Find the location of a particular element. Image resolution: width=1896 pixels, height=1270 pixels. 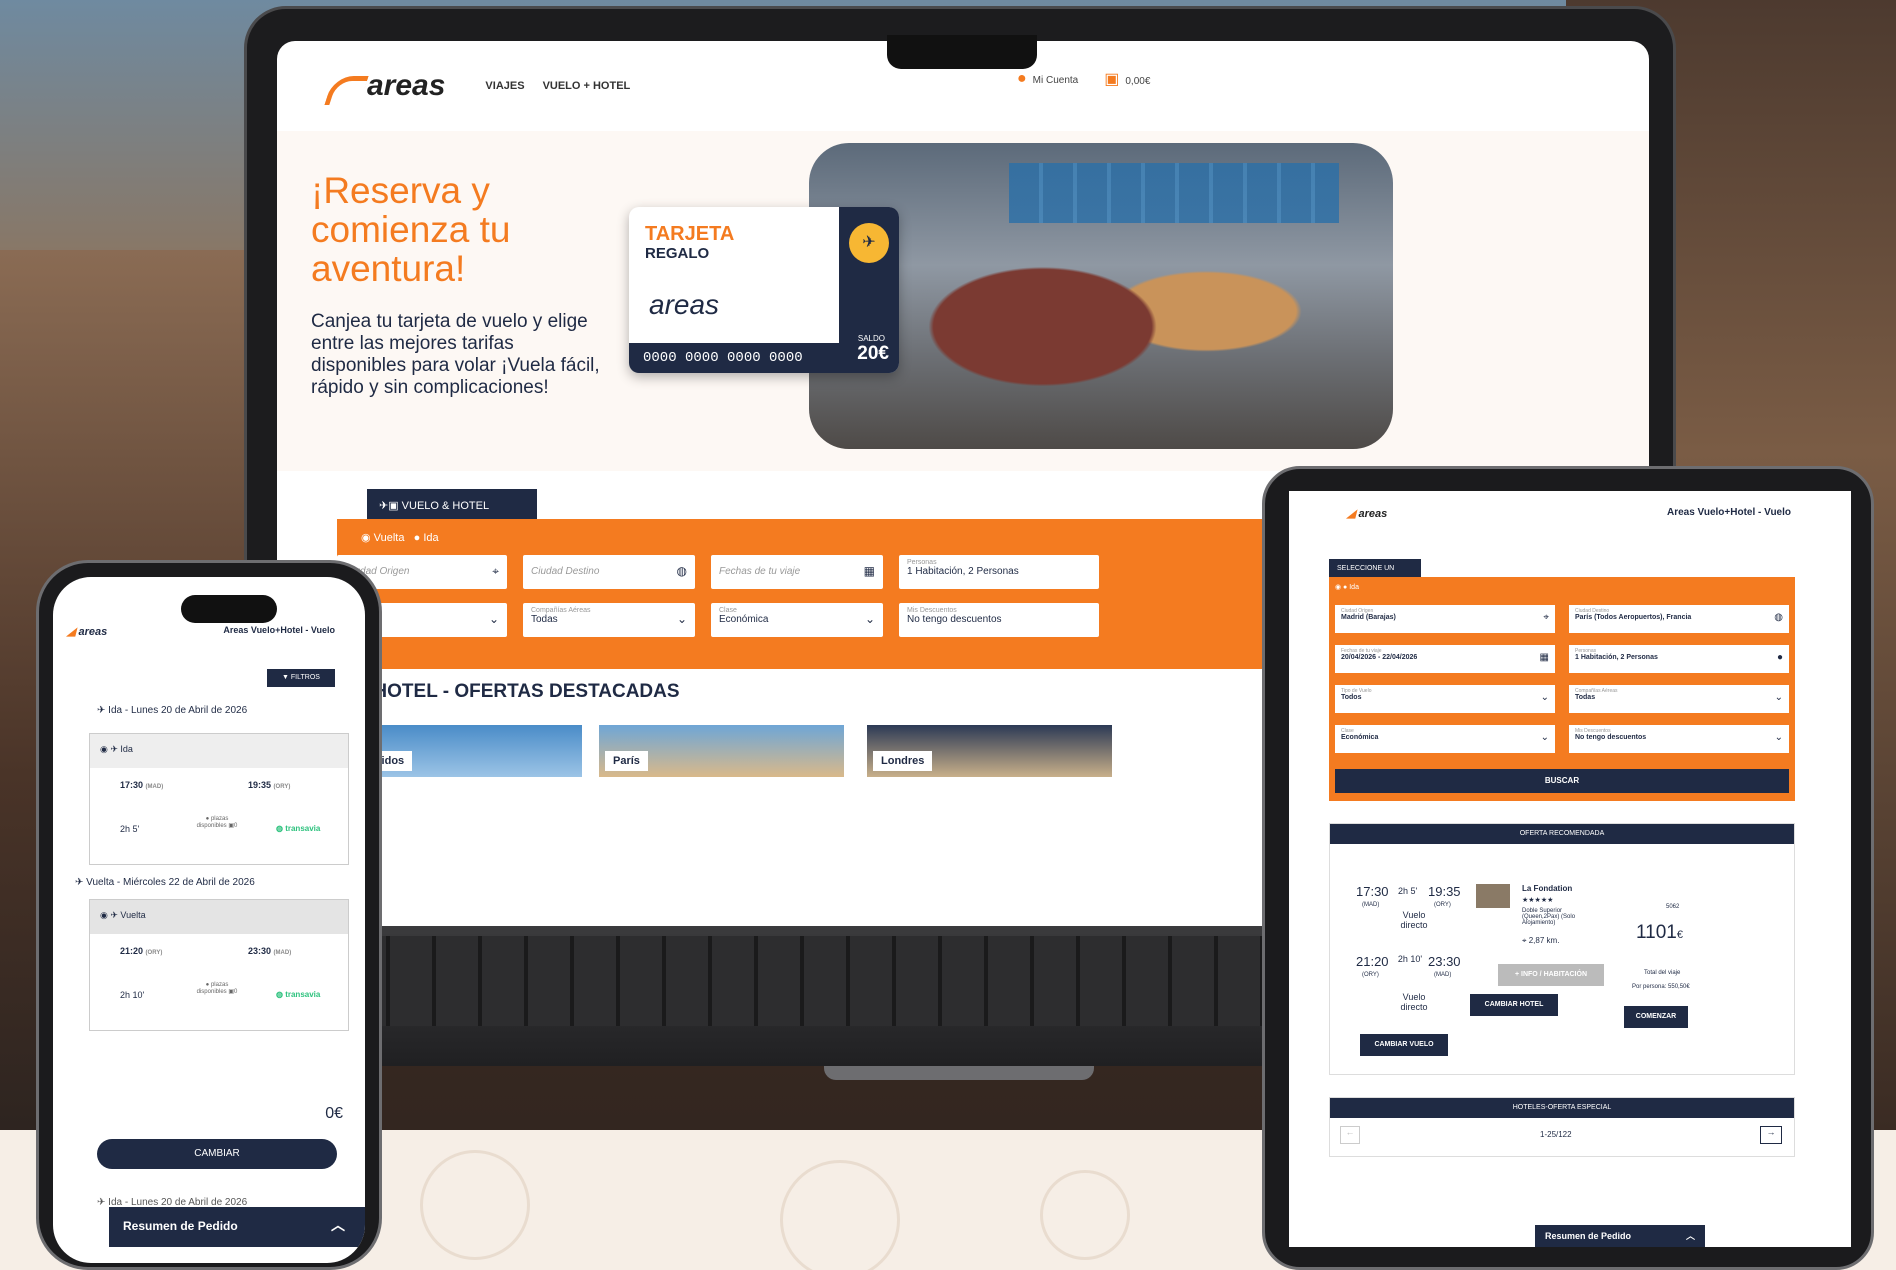

hero-title: ¡Reserva y comienza tu aventura! is located at coordinates (411, 229).